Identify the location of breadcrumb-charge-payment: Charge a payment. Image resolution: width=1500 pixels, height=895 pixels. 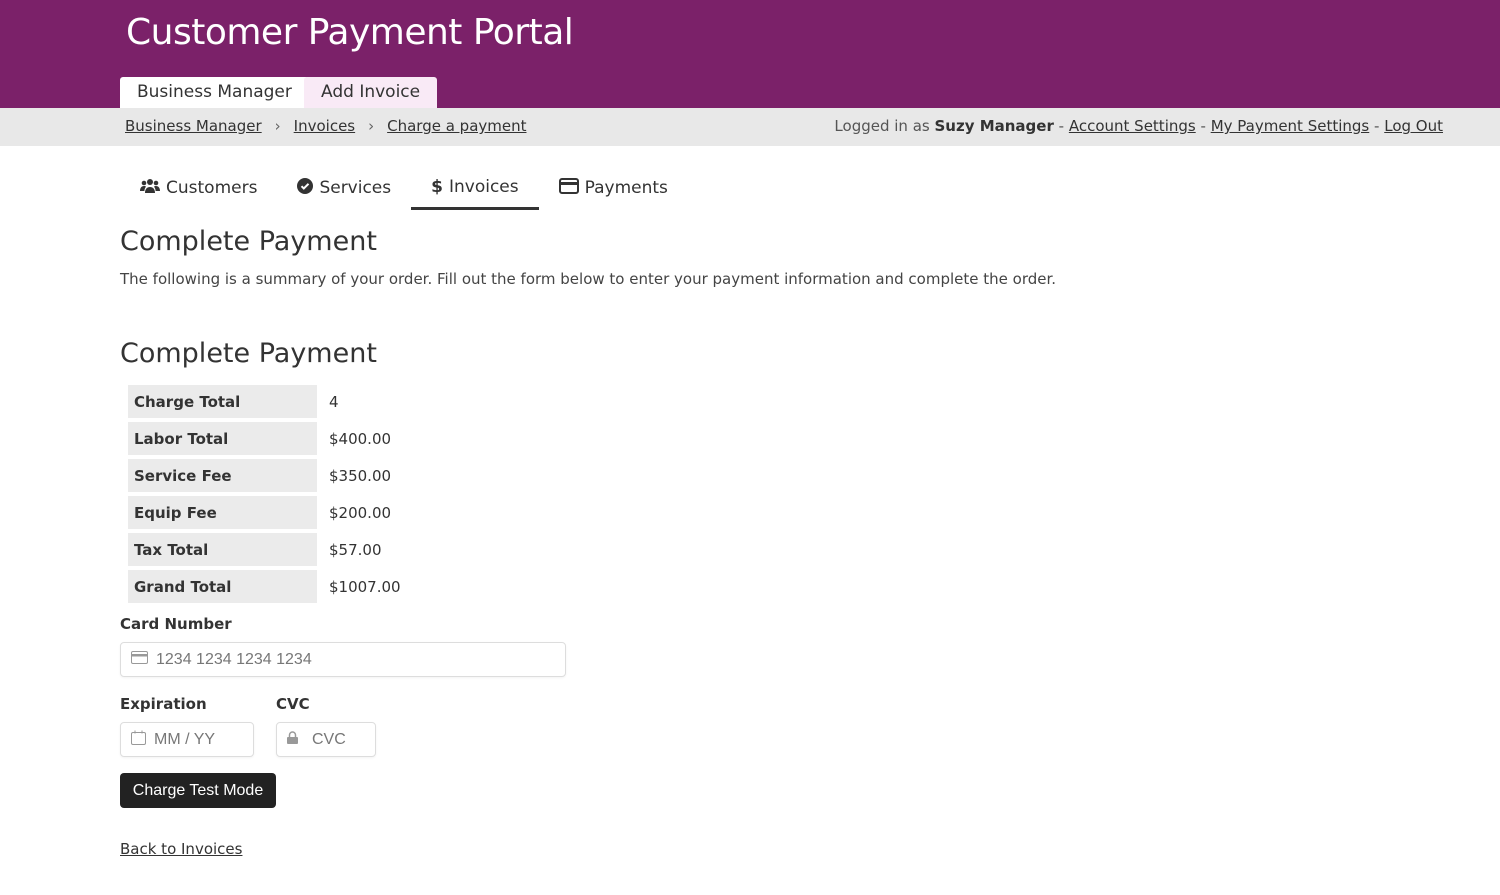
(456, 126).